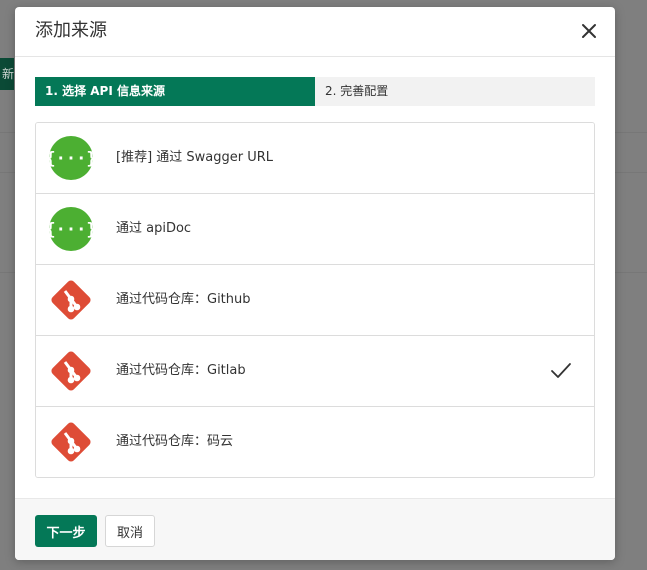 This screenshot has width=647, height=570. What do you see at coordinates (175, 441) in the screenshot?
I see `source-option-label: 通过代码仓库：码云` at bounding box center [175, 441].